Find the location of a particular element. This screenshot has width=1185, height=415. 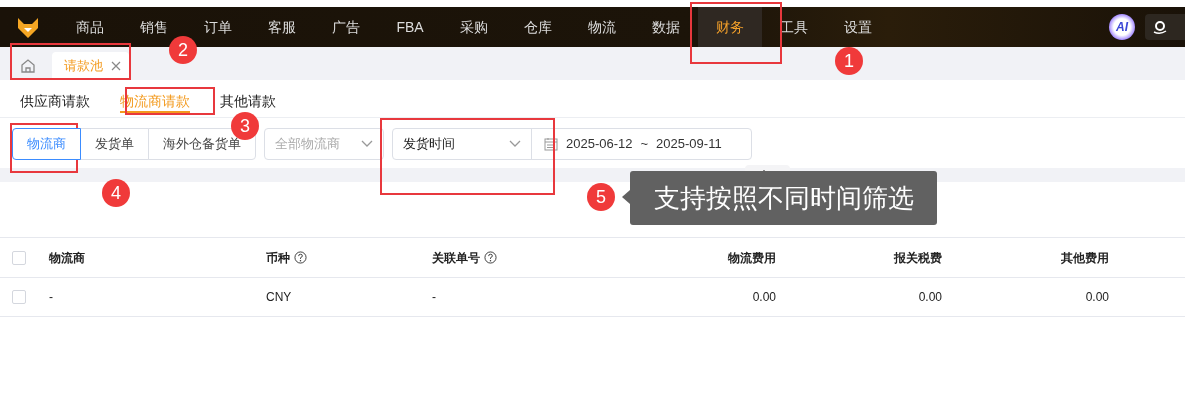

nav-item: 数据 is located at coordinates (666, 27).